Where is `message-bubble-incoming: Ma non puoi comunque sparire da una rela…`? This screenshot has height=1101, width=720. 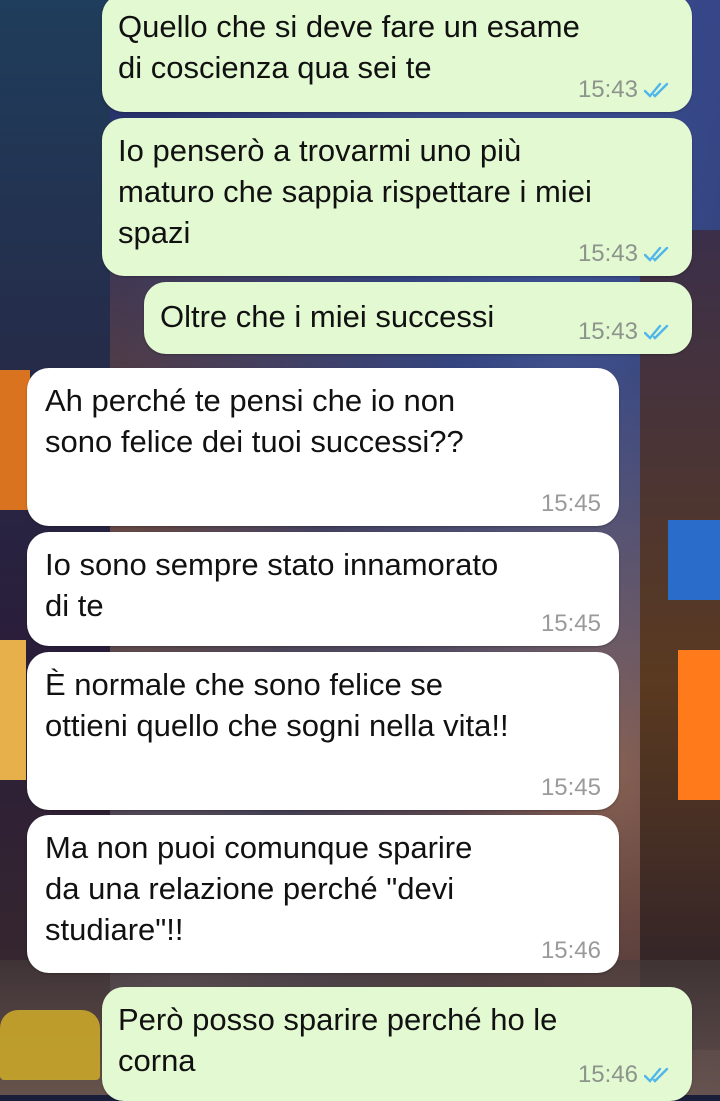
message-bubble-incoming: Ma non puoi comunque sparire da una rela… is located at coordinates (323, 894).